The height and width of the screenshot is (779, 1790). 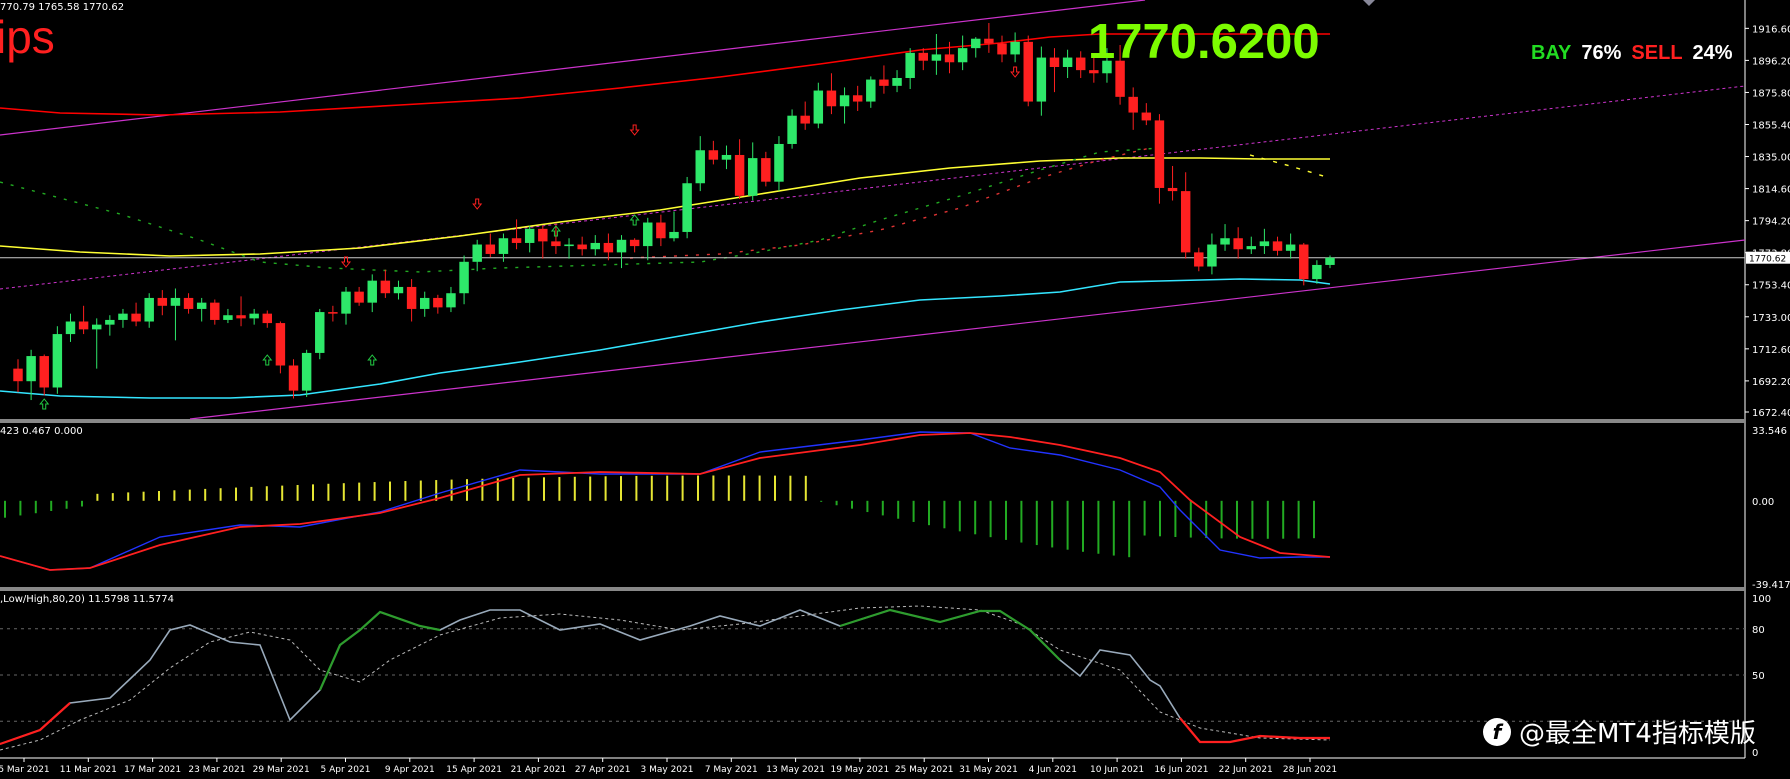 What do you see at coordinates (1771, 286) in the screenshot?
I see `y-tick-label: 1753.40` at bounding box center [1771, 286].